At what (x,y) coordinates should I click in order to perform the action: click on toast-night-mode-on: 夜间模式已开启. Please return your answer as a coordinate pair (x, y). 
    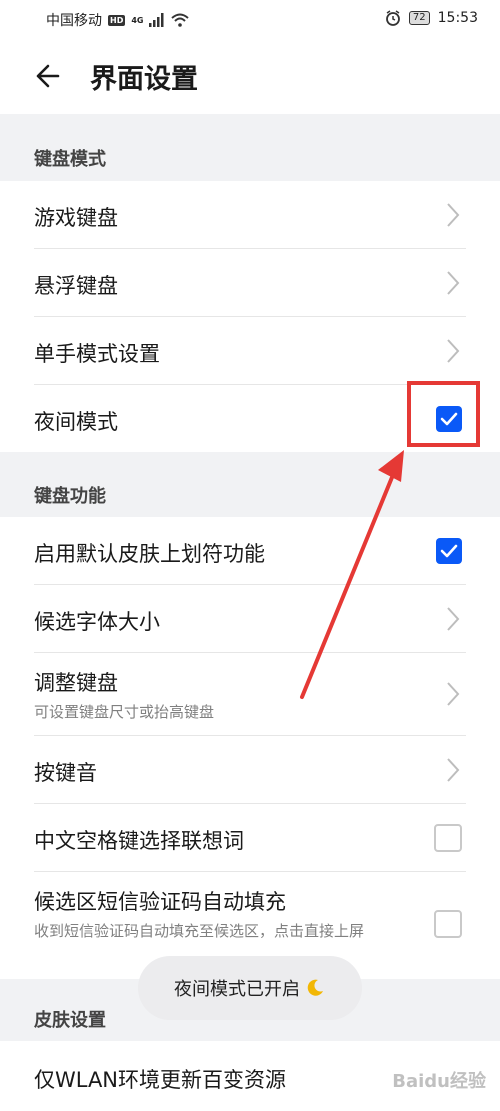
    Looking at the image, I should click on (250, 988).